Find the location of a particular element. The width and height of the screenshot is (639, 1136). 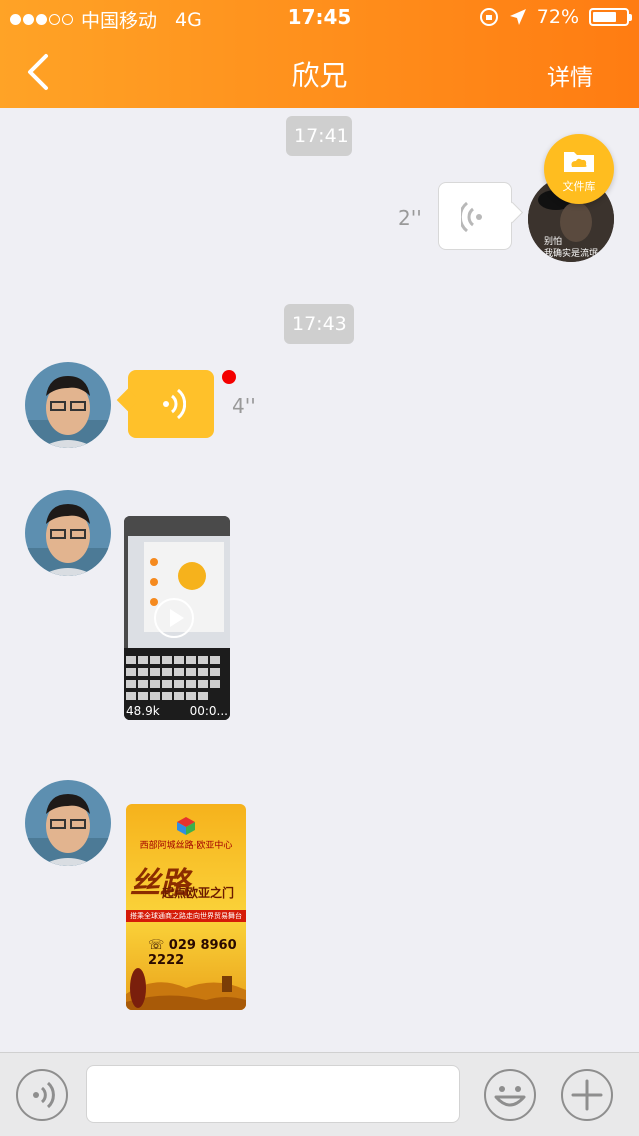

voice-input-button is located at coordinates (42, 1095).